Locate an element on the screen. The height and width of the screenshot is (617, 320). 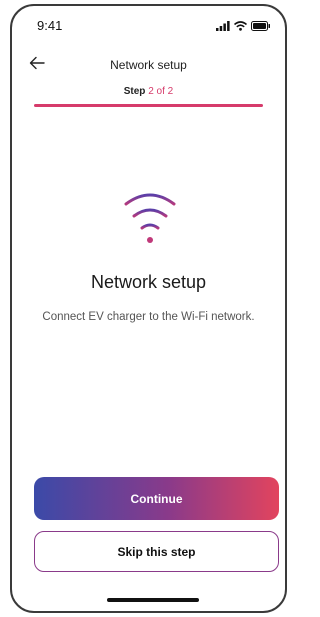
wifi-icon is located at coordinates (150, 217).